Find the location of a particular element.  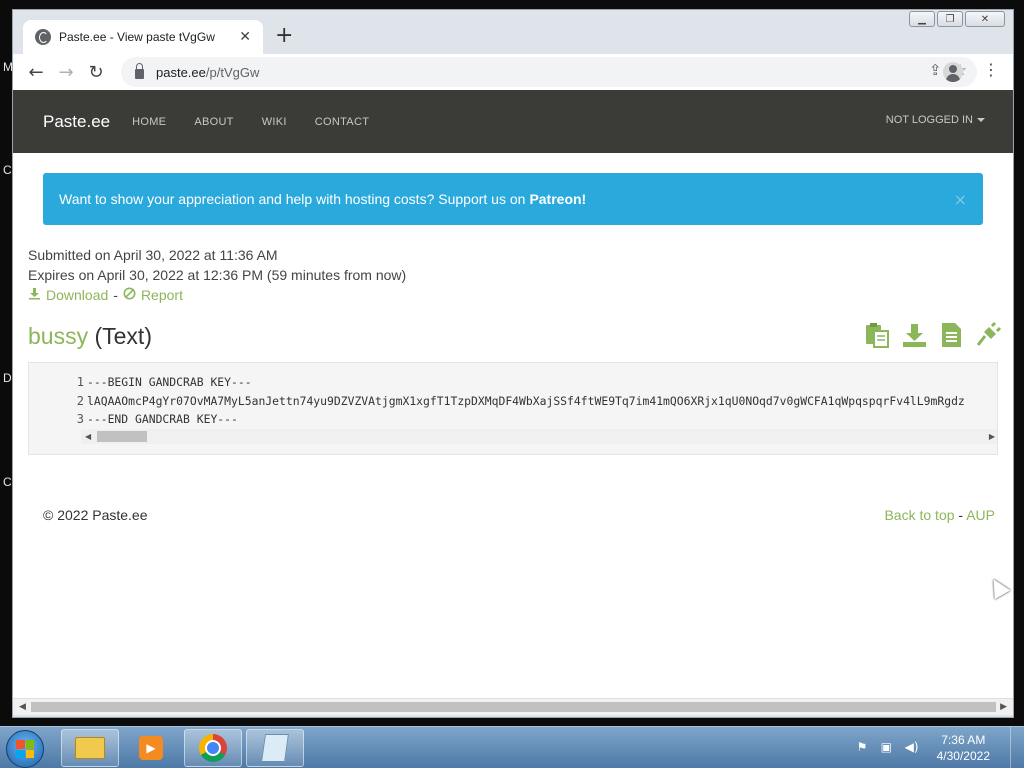

notepad-icon is located at coordinates (275, 748).